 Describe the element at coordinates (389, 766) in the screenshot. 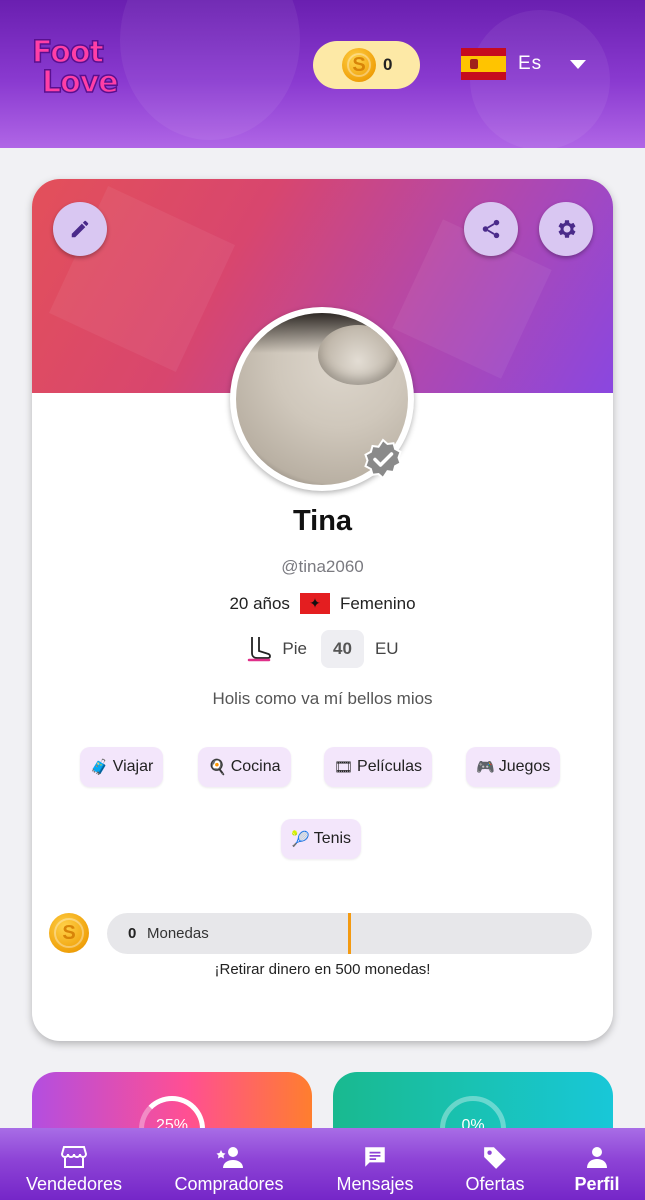

I see `interest-label: Películas` at that location.